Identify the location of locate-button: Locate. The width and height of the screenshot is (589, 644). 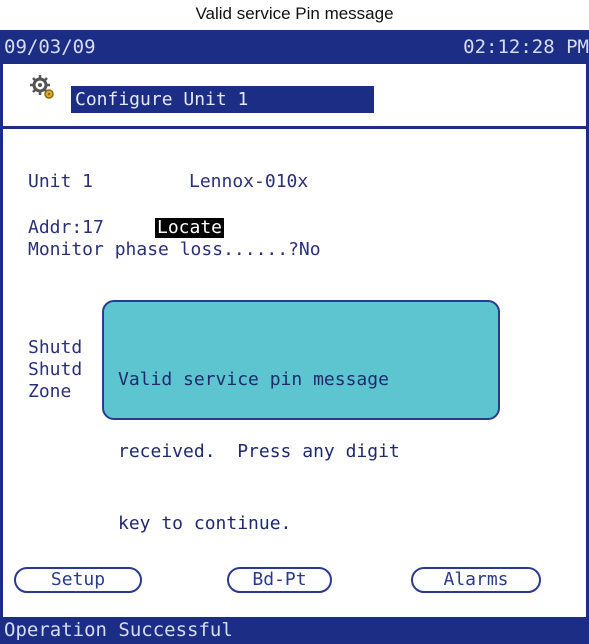
(190, 228).